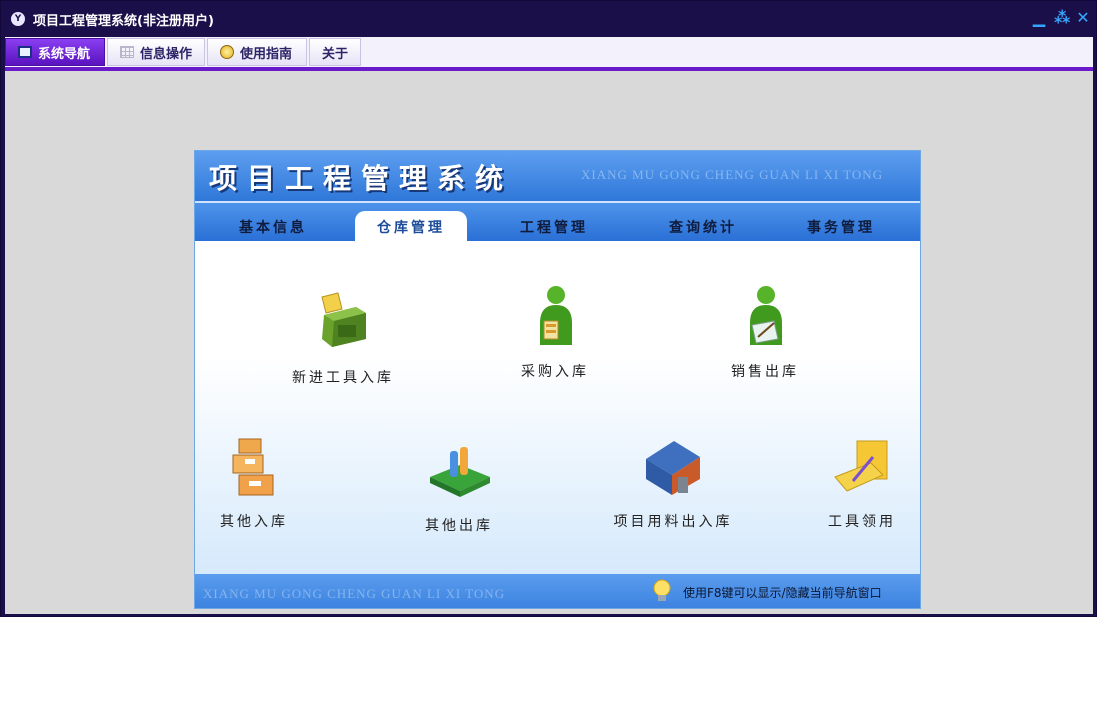 The width and height of the screenshot is (1099, 723). I want to click on window-title: 项目工程管理系统(非注册用户), so click(123, 21).